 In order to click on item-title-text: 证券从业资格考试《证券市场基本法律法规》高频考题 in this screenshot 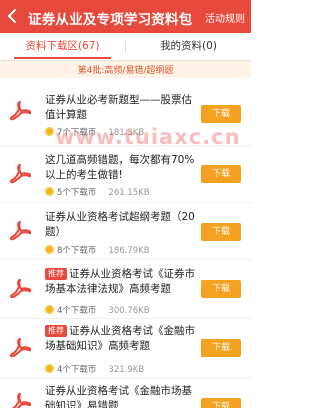, I will do `click(120, 281)`.